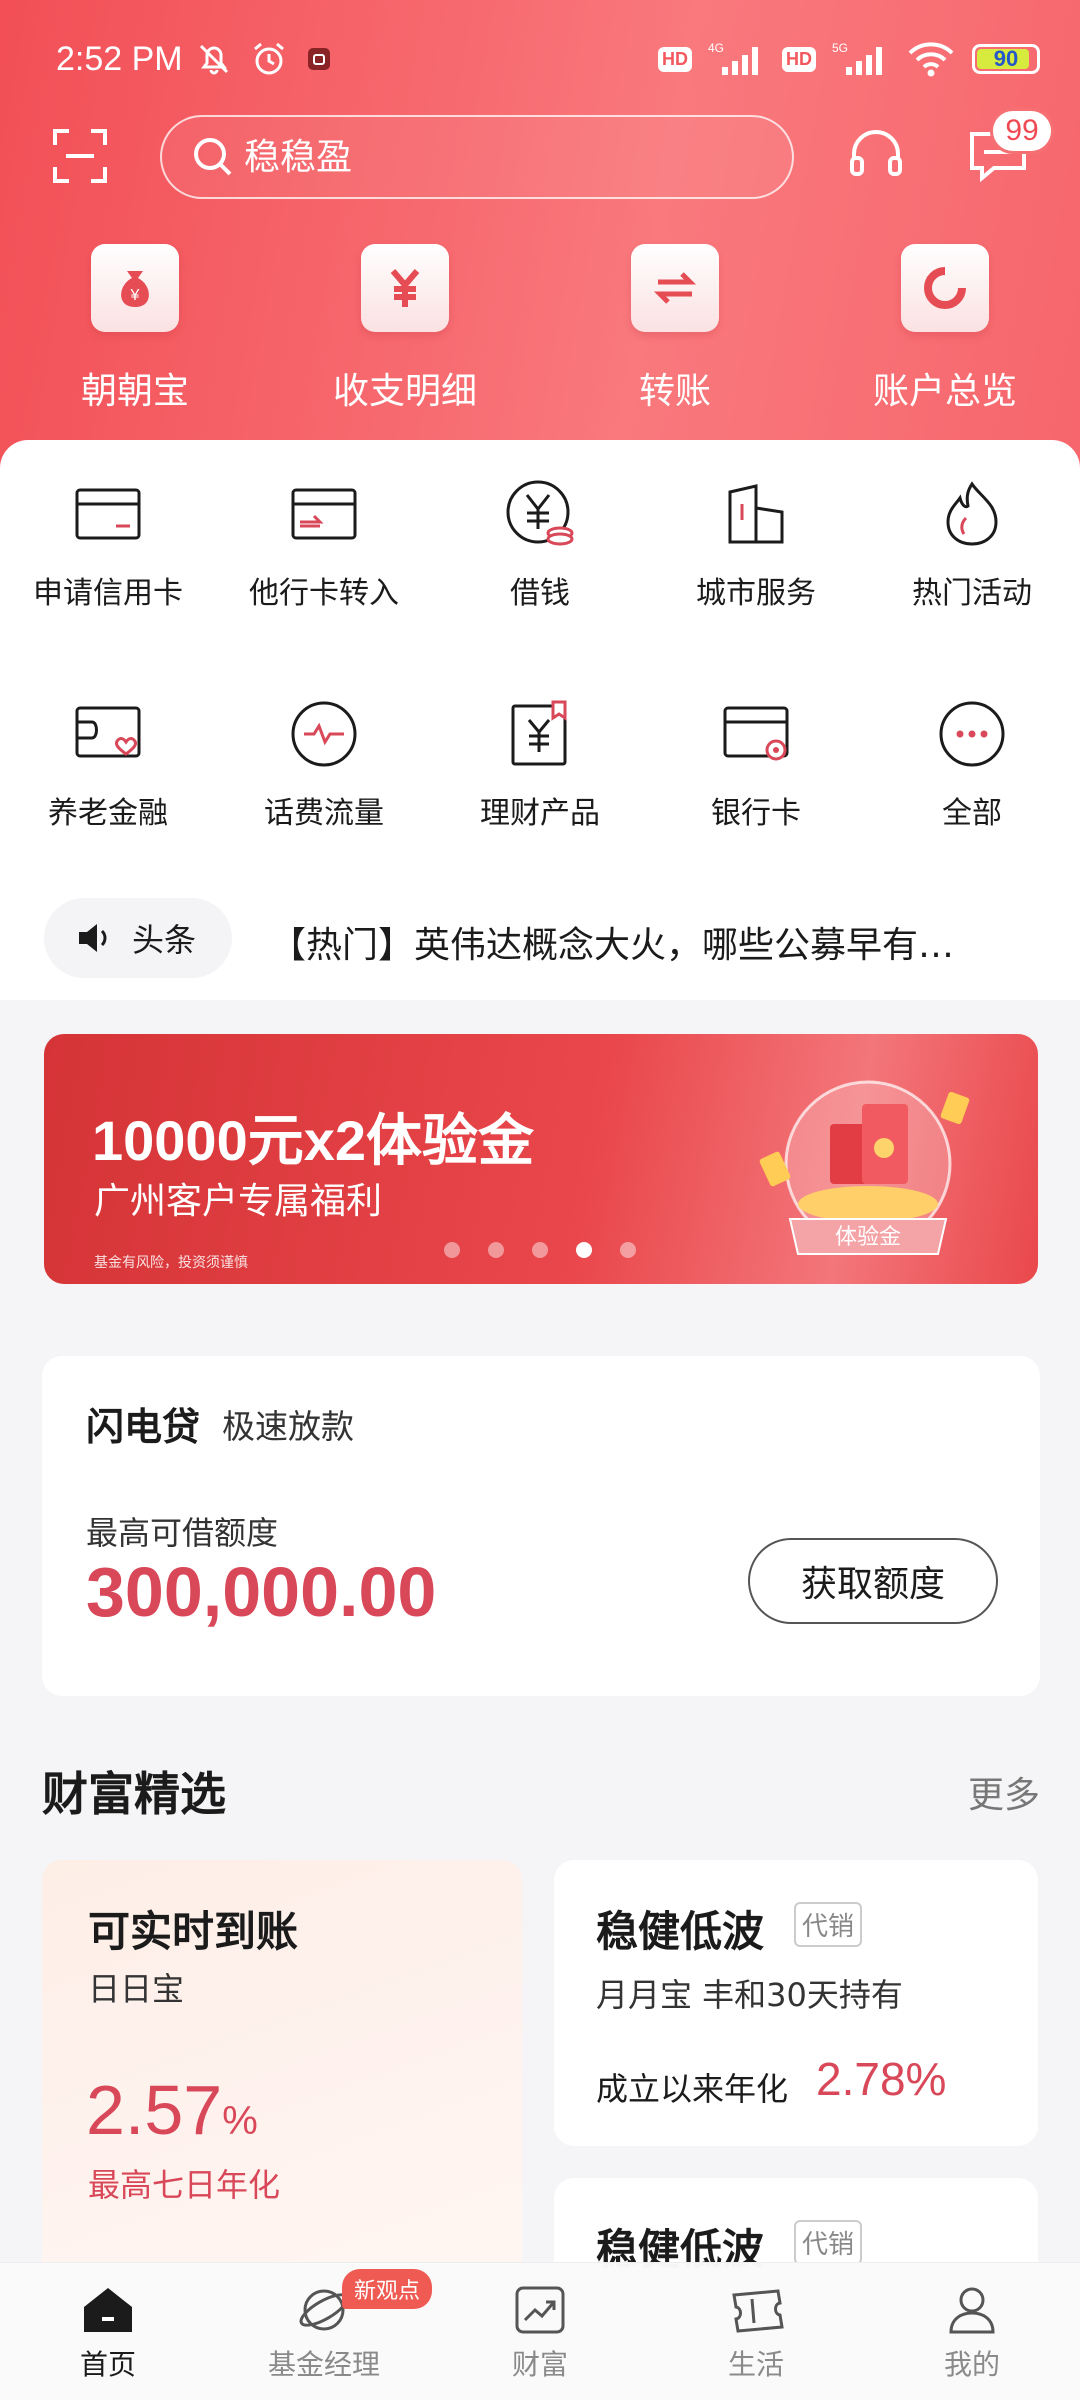 This screenshot has height=2400, width=1080. What do you see at coordinates (868, 1237) in the screenshot?
I see `svg-text: 体验金` at bounding box center [868, 1237].